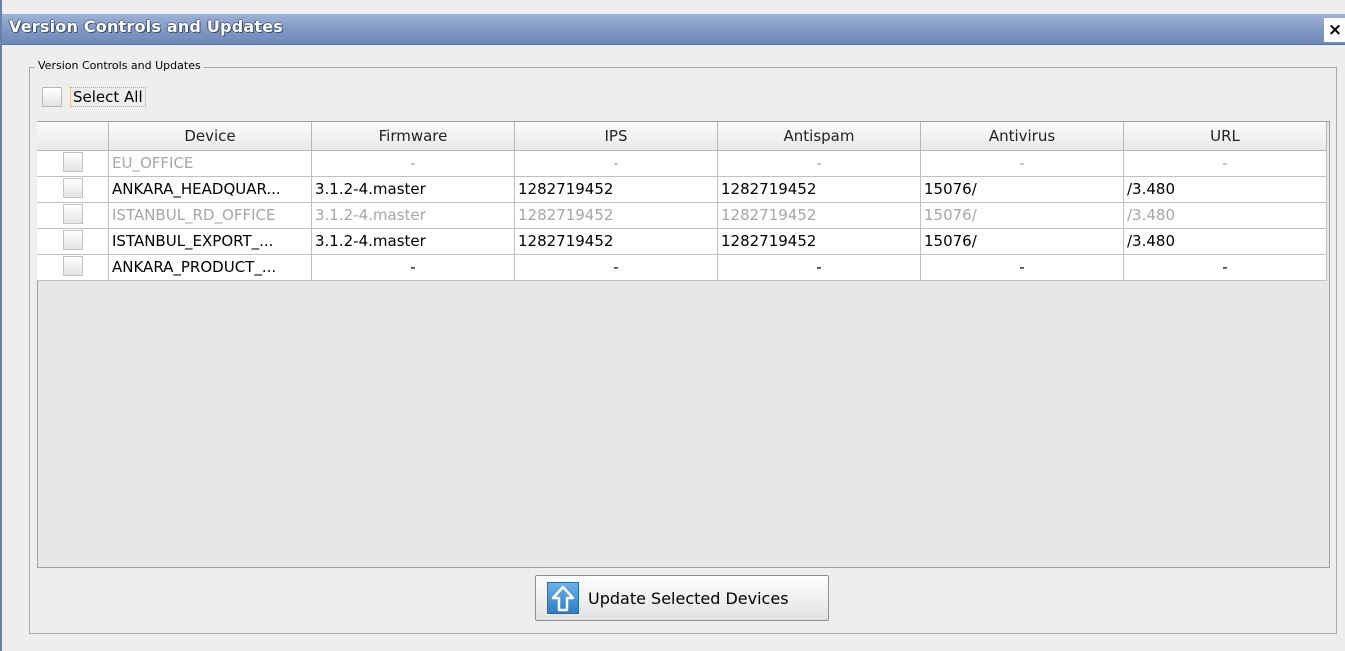 The width and height of the screenshot is (1345, 651). Describe the element at coordinates (1334, 30) in the screenshot. I see `close-button: ×` at that location.